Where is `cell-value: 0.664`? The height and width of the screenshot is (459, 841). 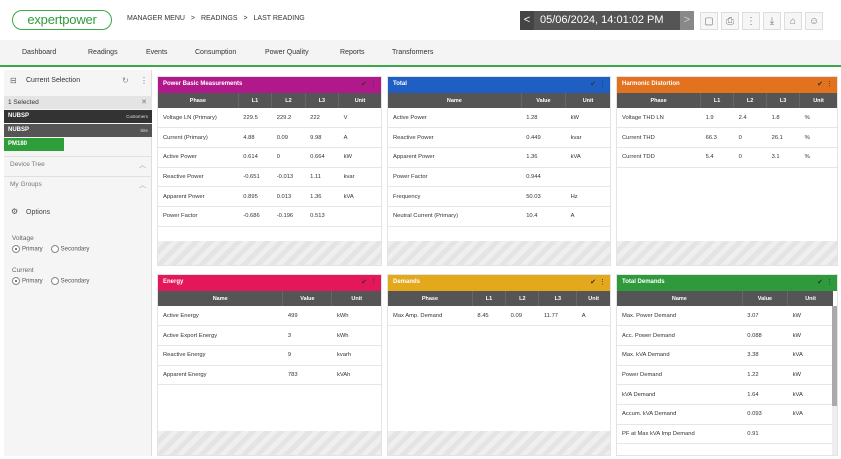
cell-value: 0.664 is located at coordinates (322, 157).